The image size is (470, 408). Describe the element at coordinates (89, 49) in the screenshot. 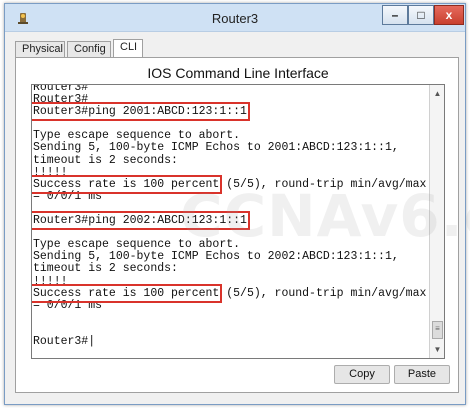

I see `tab-config: Config` at that location.